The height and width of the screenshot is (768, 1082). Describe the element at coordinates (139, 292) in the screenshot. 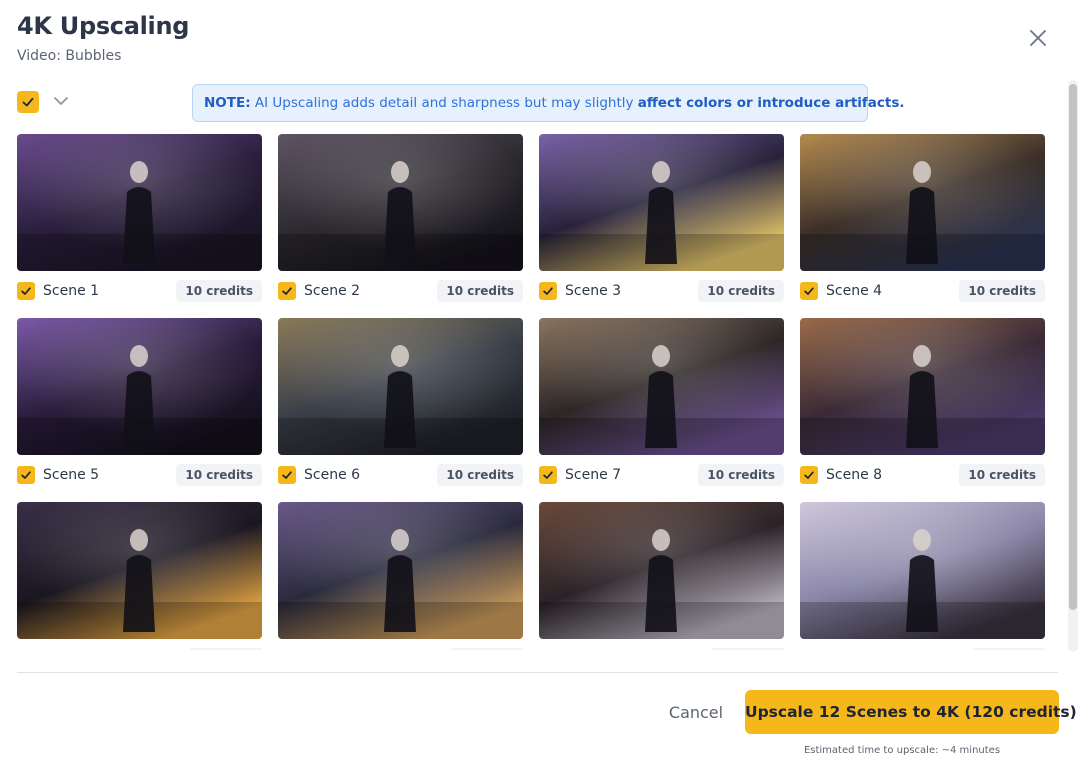

I see `scene-meta-row: Scene 1 10 credits` at that location.